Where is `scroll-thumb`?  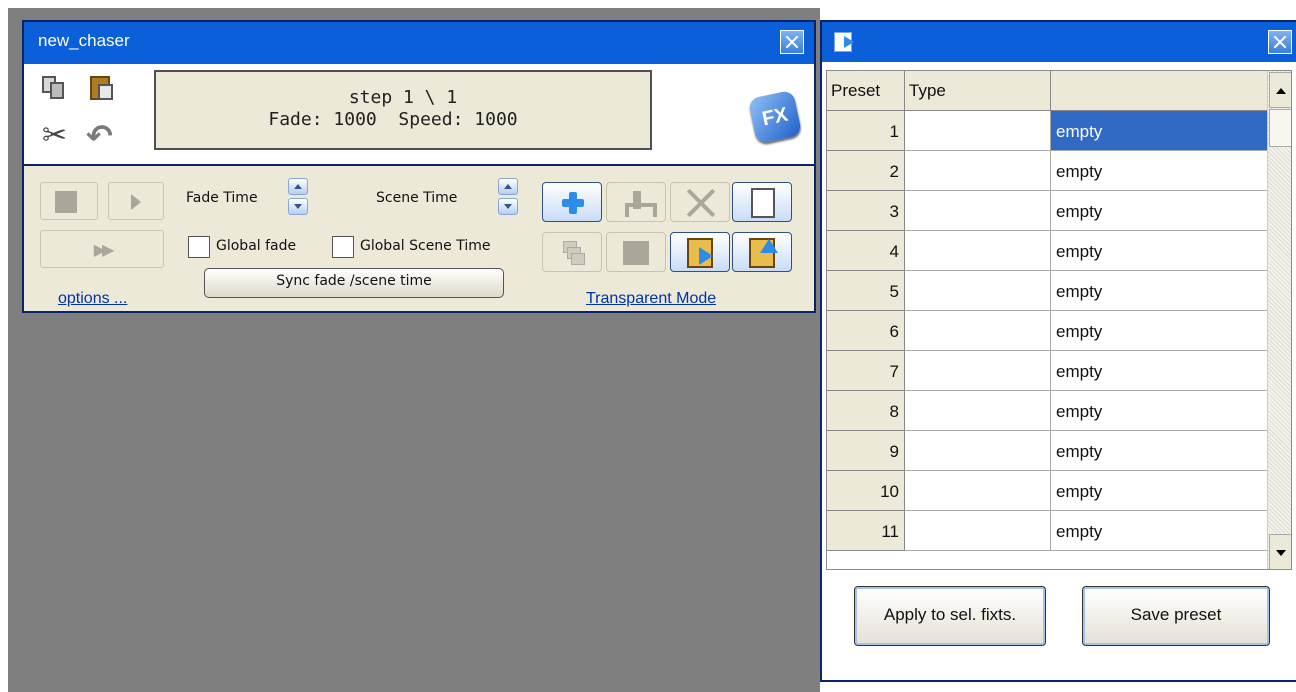
scroll-thumb is located at coordinates (1280, 128).